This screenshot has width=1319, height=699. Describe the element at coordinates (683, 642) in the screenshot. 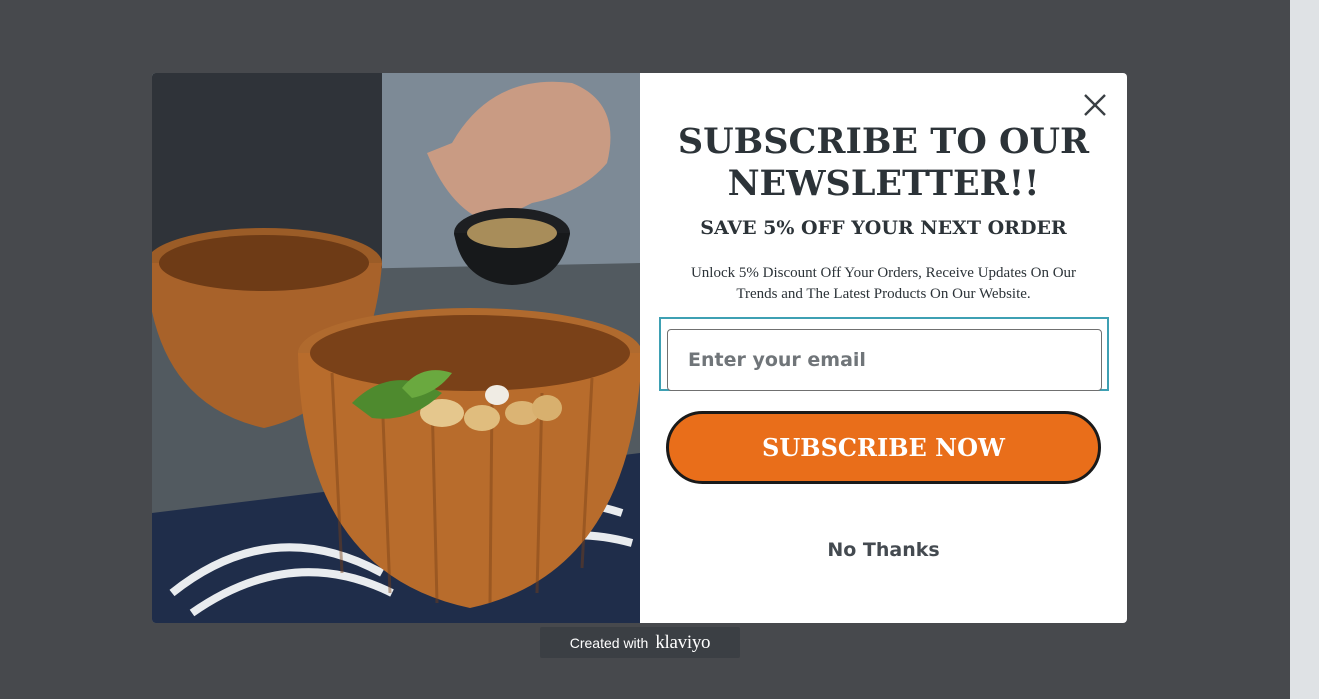

I see `klaviyo-logo: klaviyo` at that location.